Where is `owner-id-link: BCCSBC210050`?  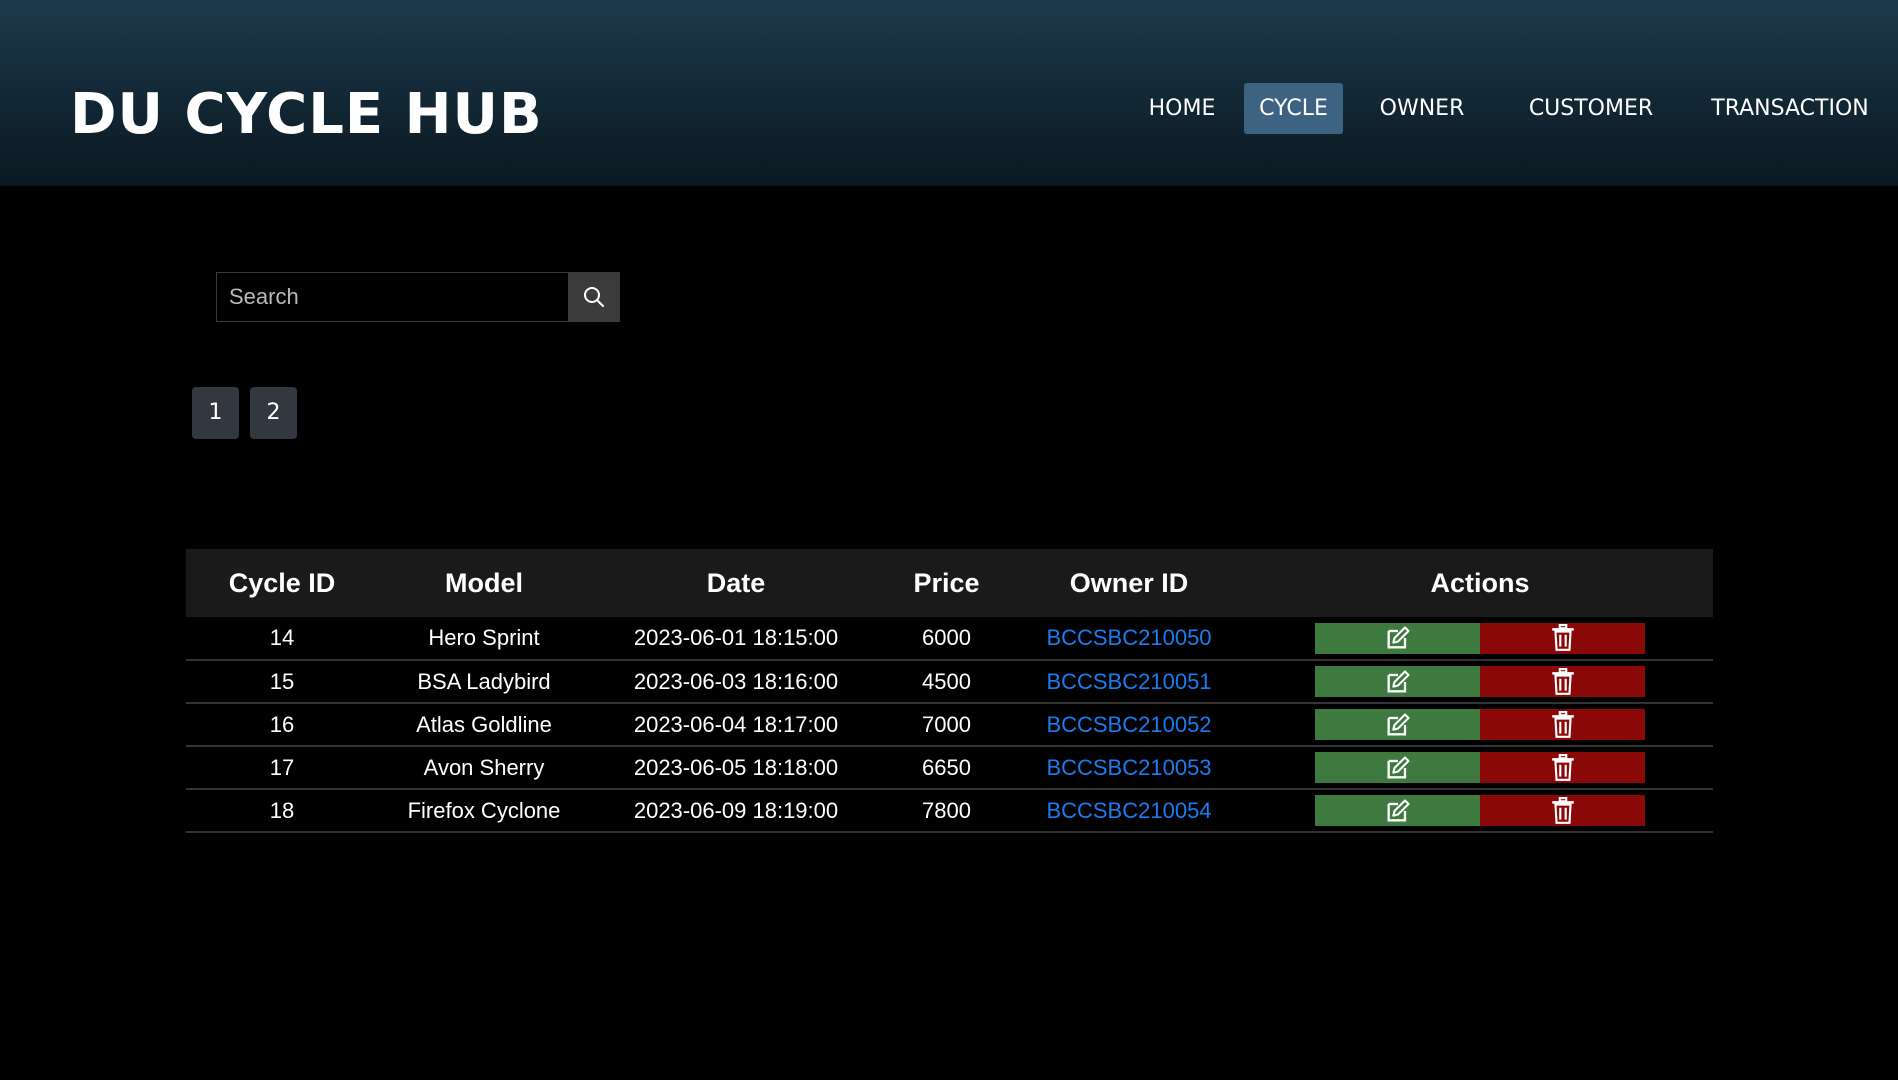 owner-id-link: BCCSBC210050 is located at coordinates (1129, 638).